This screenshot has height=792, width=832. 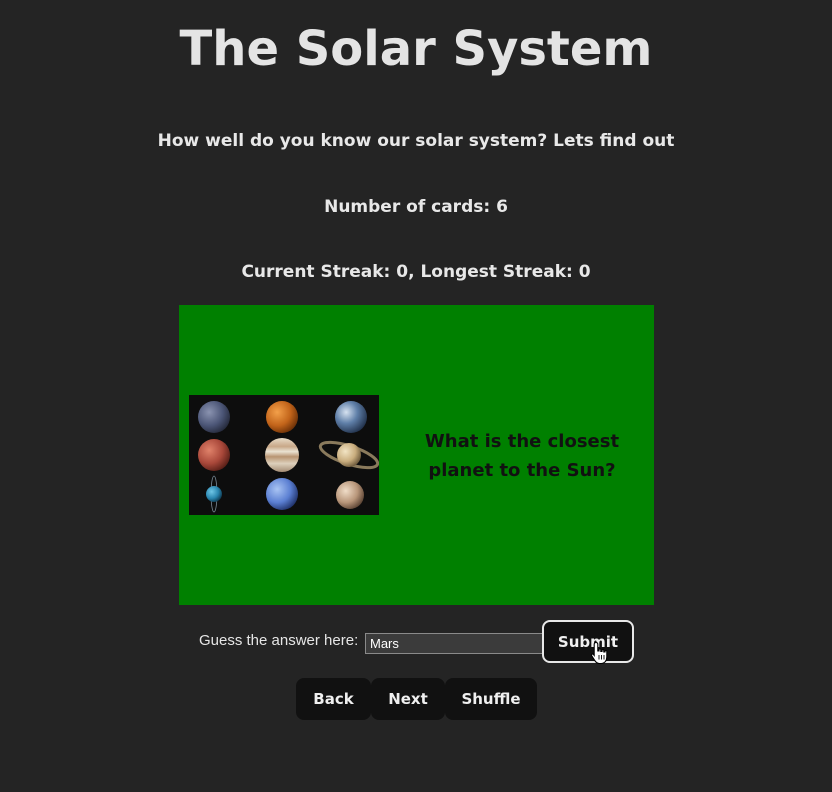 What do you see at coordinates (416, 49) in the screenshot?
I see `page-title: The Solar System` at bounding box center [416, 49].